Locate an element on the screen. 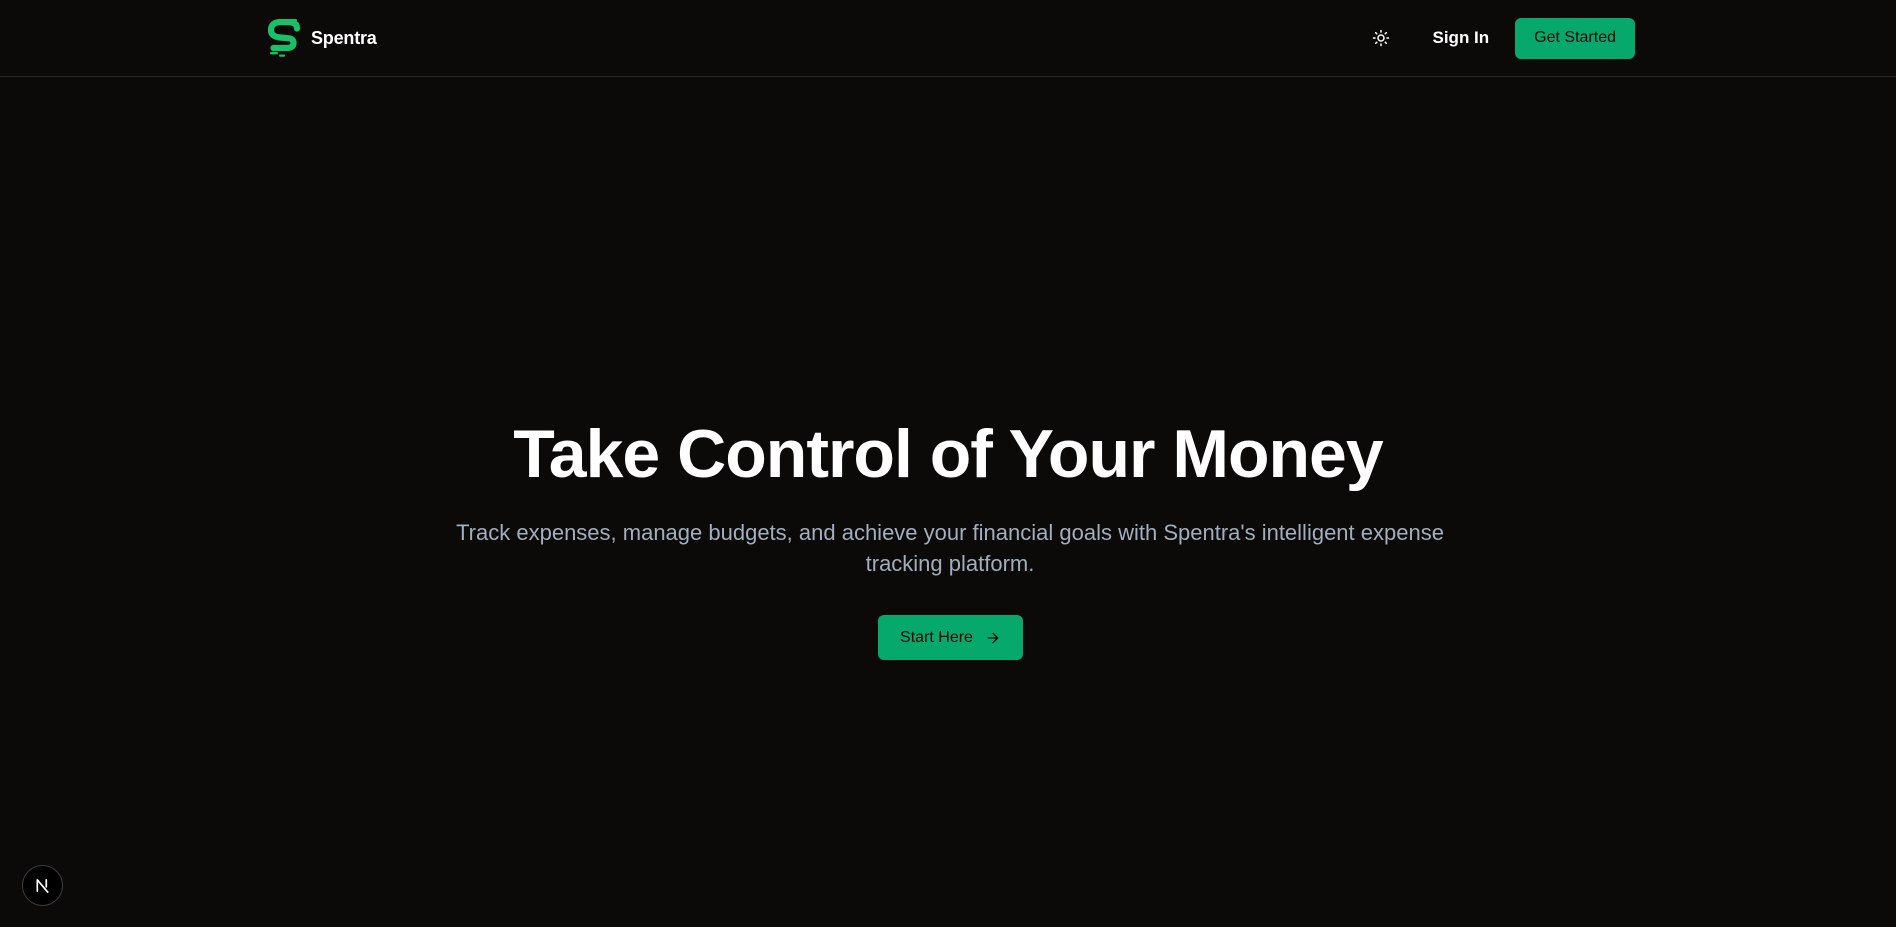  sign-in-link: Sign In is located at coordinates (1461, 38).